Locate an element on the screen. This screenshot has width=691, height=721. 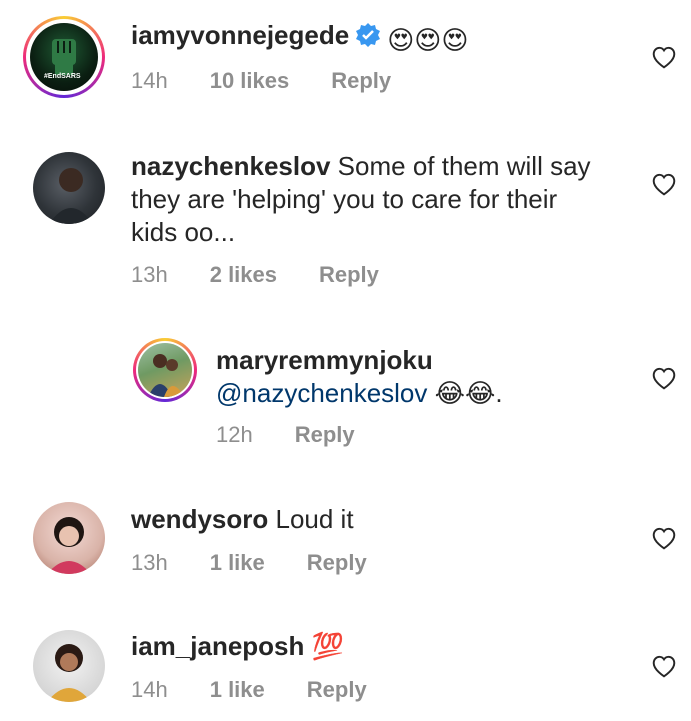
couple-photo-icon is located at coordinates (166, 375).